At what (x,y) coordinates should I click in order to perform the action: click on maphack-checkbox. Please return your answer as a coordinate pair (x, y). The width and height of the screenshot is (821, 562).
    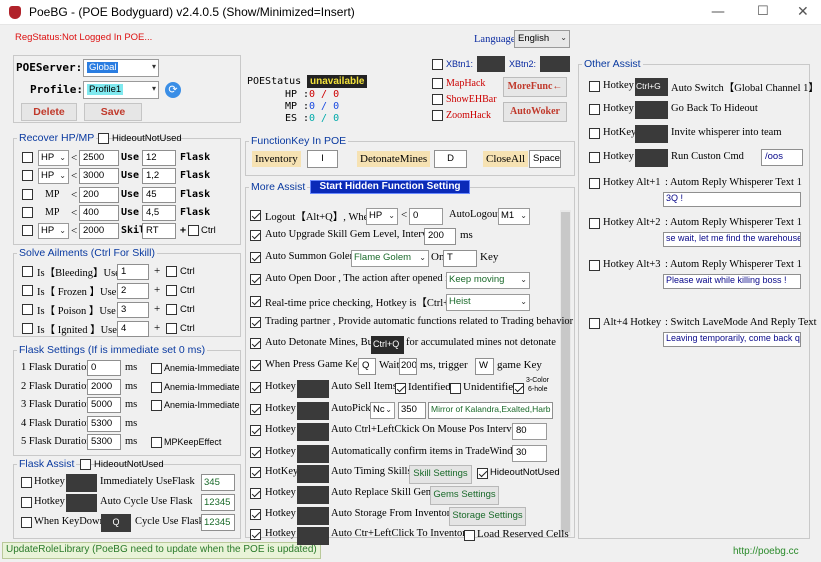
    Looking at the image, I should click on (437, 83).